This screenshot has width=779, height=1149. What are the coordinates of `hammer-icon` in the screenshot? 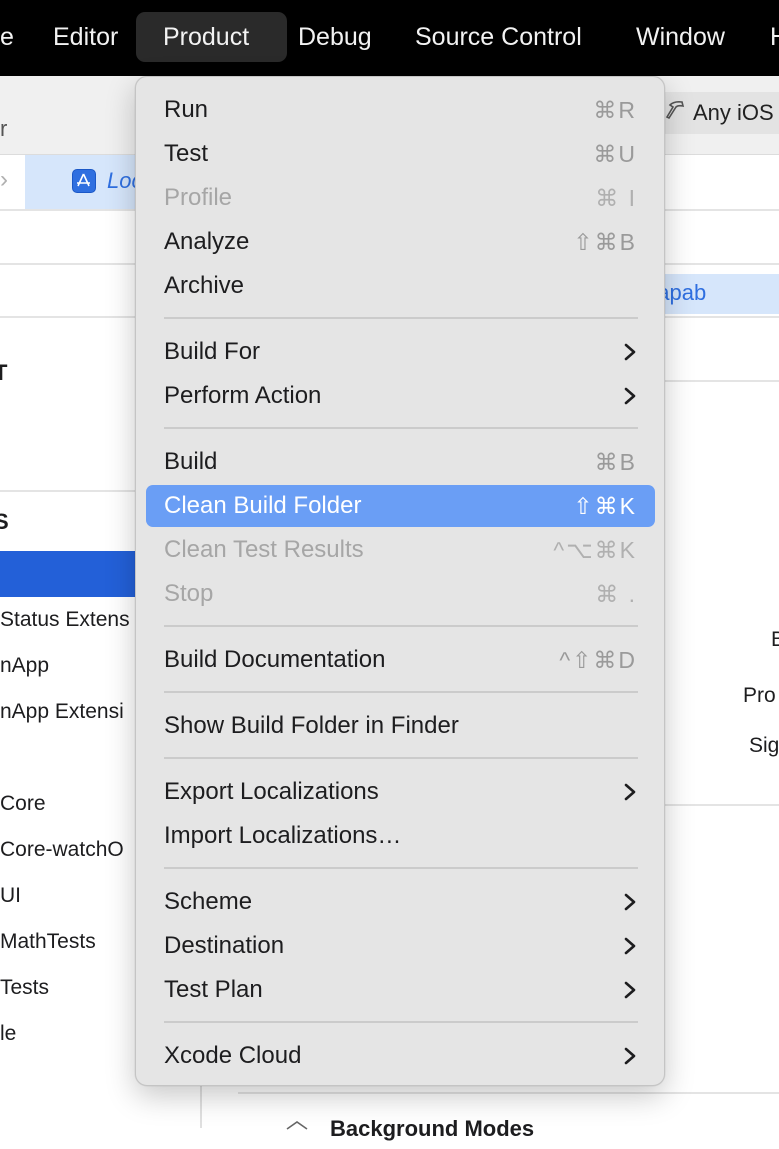 It's located at (677, 111).